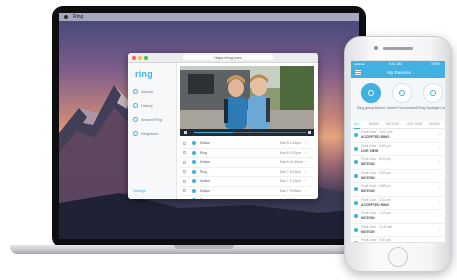 The image size is (457, 280). What do you see at coordinates (247, 144) in the screenshot?
I see `event-row: Motion Mar 8 2:14pm ⋯` at bounding box center [247, 144].